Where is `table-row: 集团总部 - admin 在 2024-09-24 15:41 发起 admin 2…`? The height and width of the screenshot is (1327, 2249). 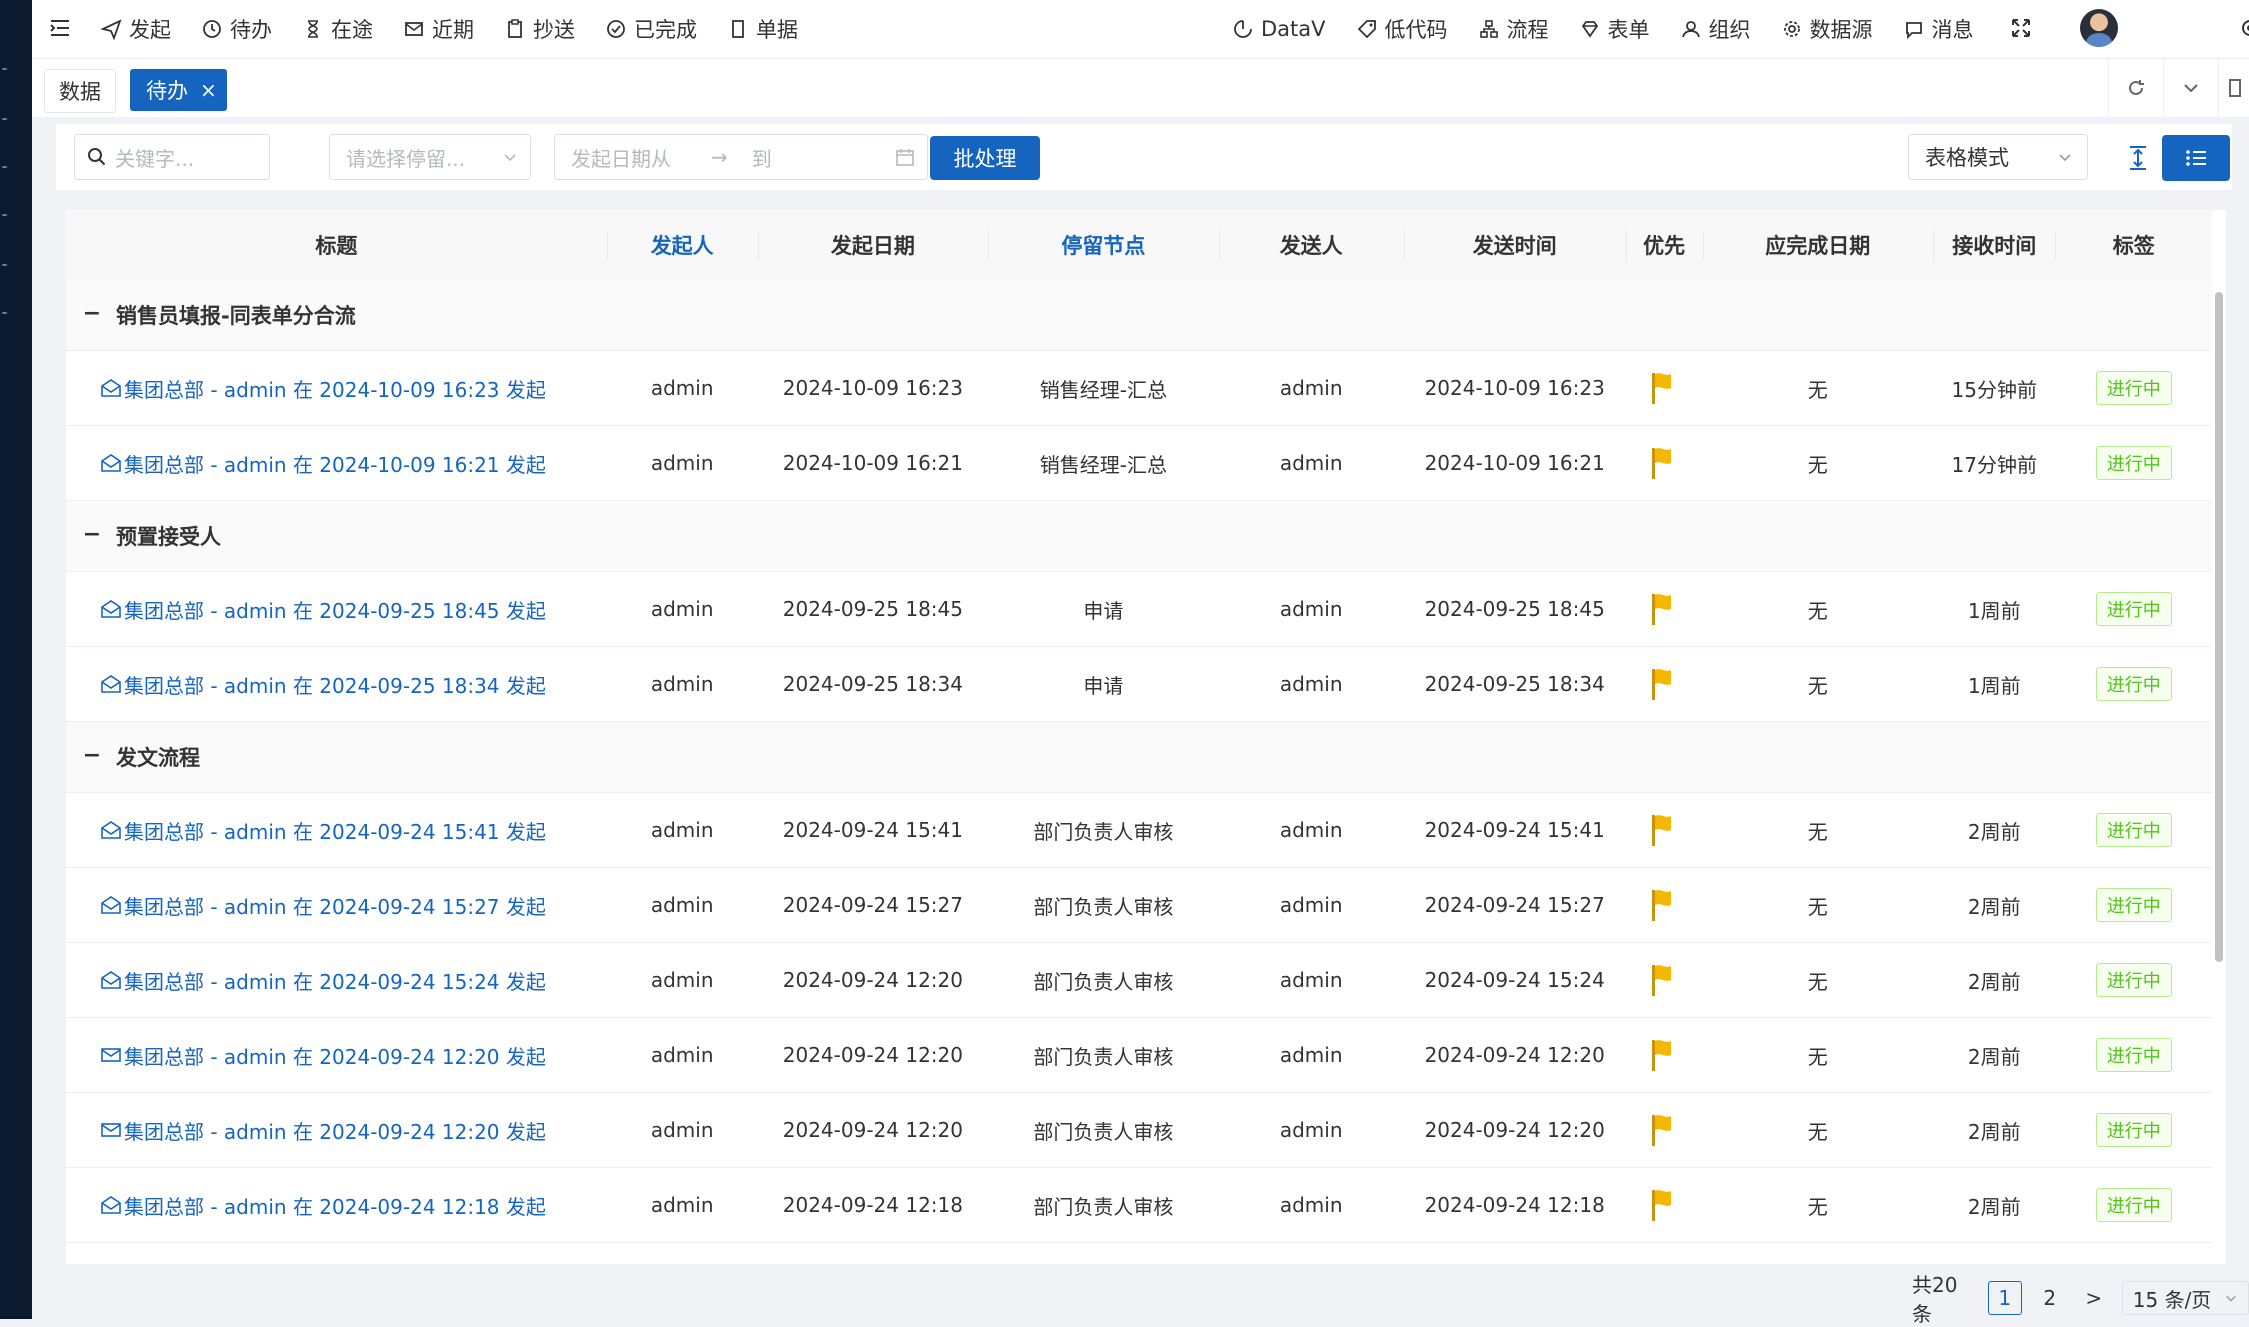 table-row: 集团总部 - admin 在 2024-09-24 15:41 发起 admin 2… is located at coordinates (1139, 830).